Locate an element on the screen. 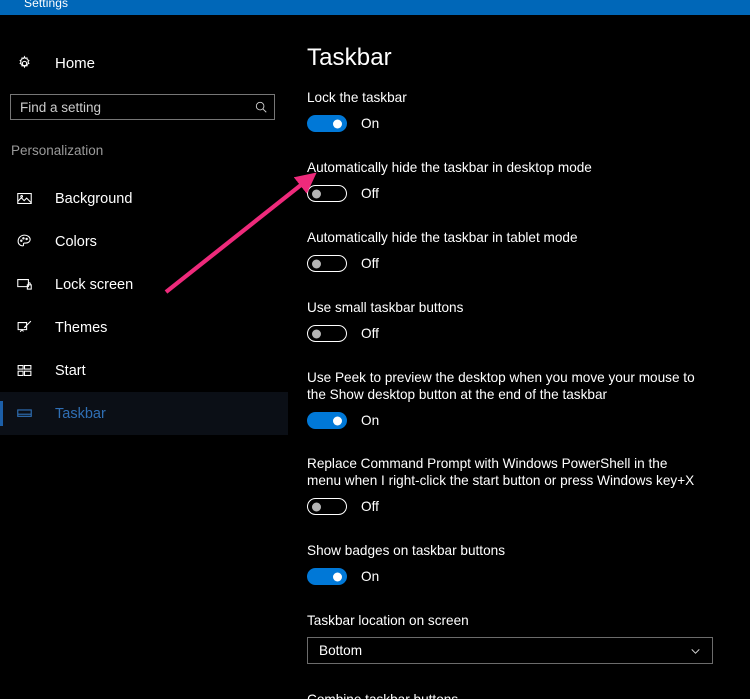  sidebar-label-themes: Themes is located at coordinates (81, 327).